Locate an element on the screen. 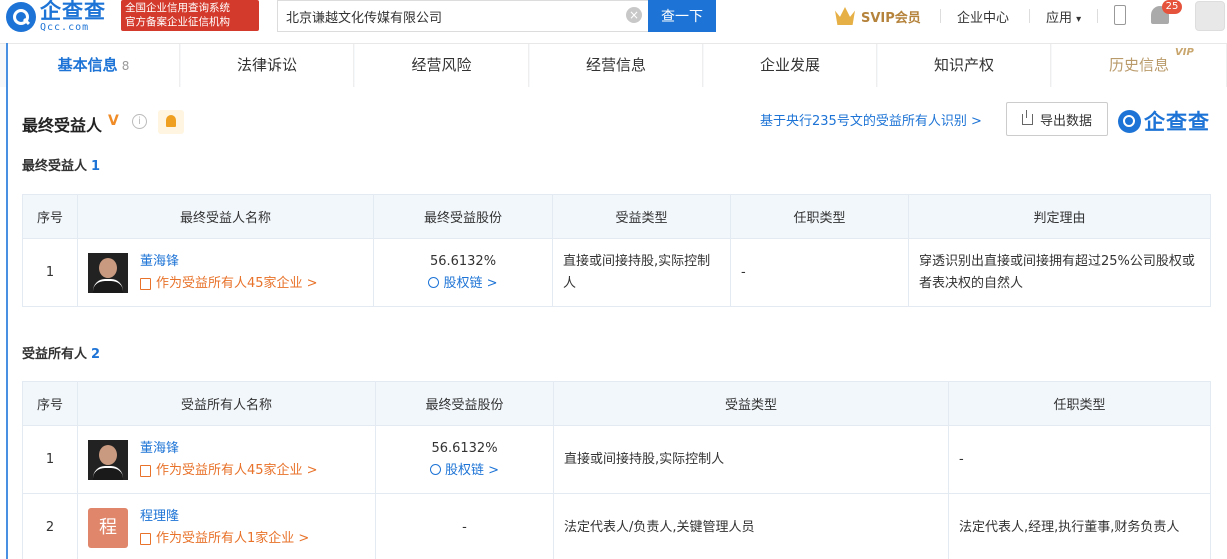  subtitle-count: 1 is located at coordinates (96, 166).